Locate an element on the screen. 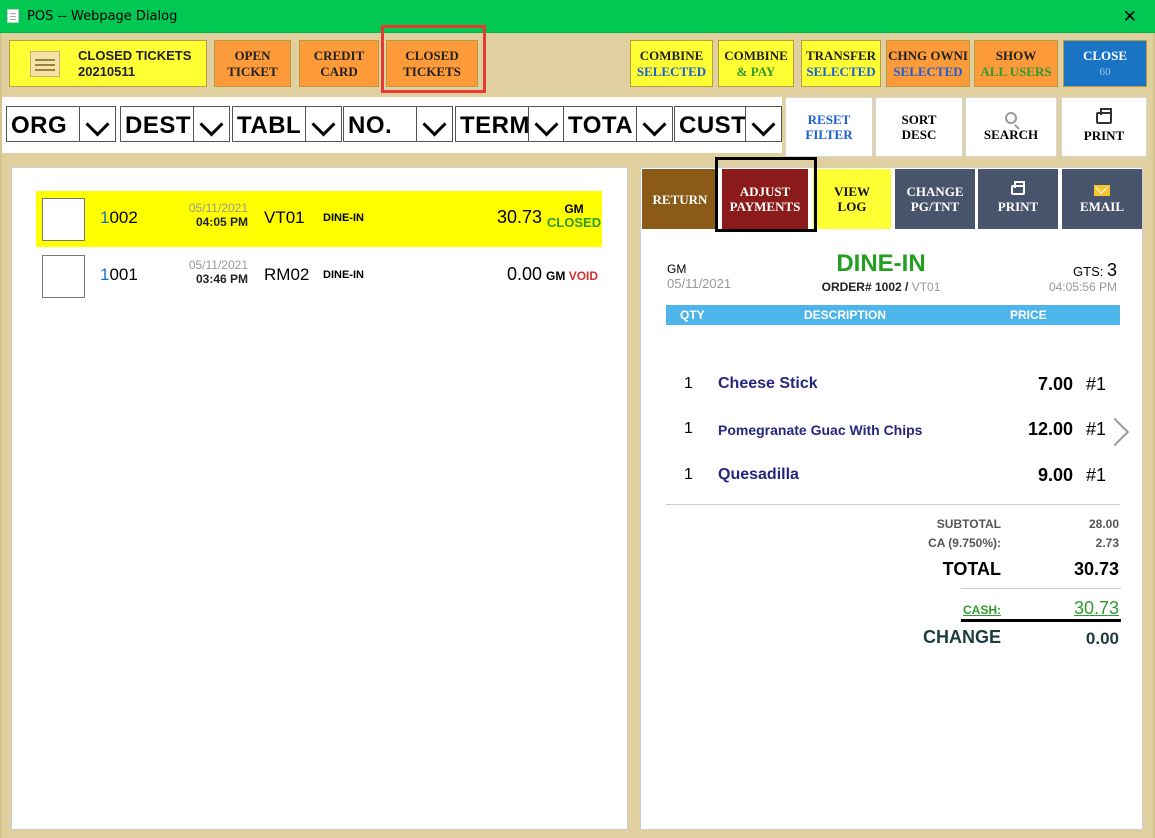 The image size is (1155, 838). change-pg-button: CHANGE PG/TNT is located at coordinates (935, 199).